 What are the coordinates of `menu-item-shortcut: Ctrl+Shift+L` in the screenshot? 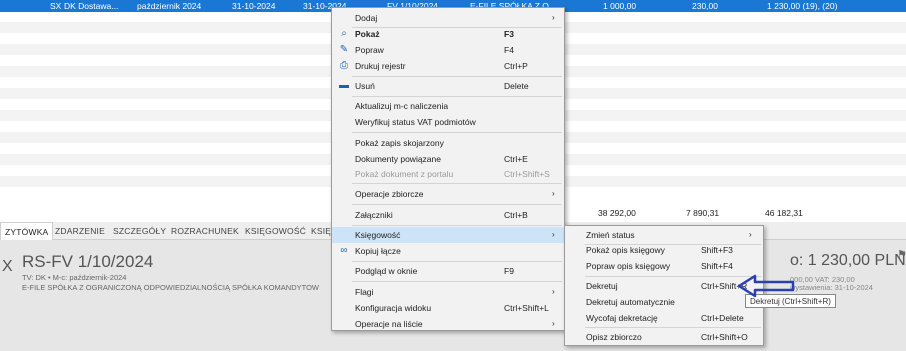 It's located at (526, 308).